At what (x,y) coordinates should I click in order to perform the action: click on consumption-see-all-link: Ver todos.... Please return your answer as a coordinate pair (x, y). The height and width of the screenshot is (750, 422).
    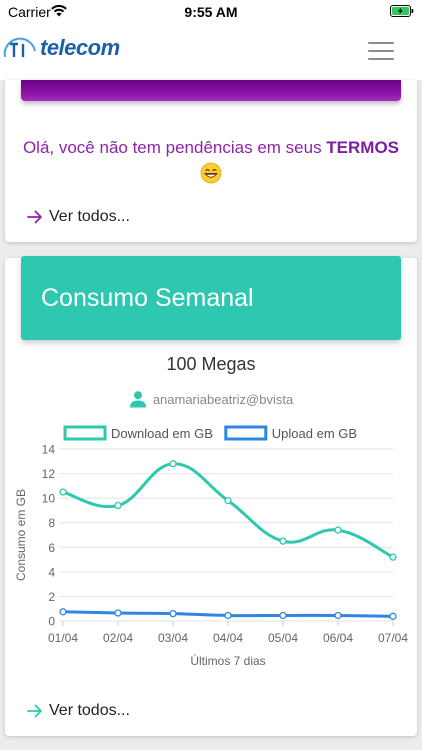
    Looking at the image, I should click on (78, 711).